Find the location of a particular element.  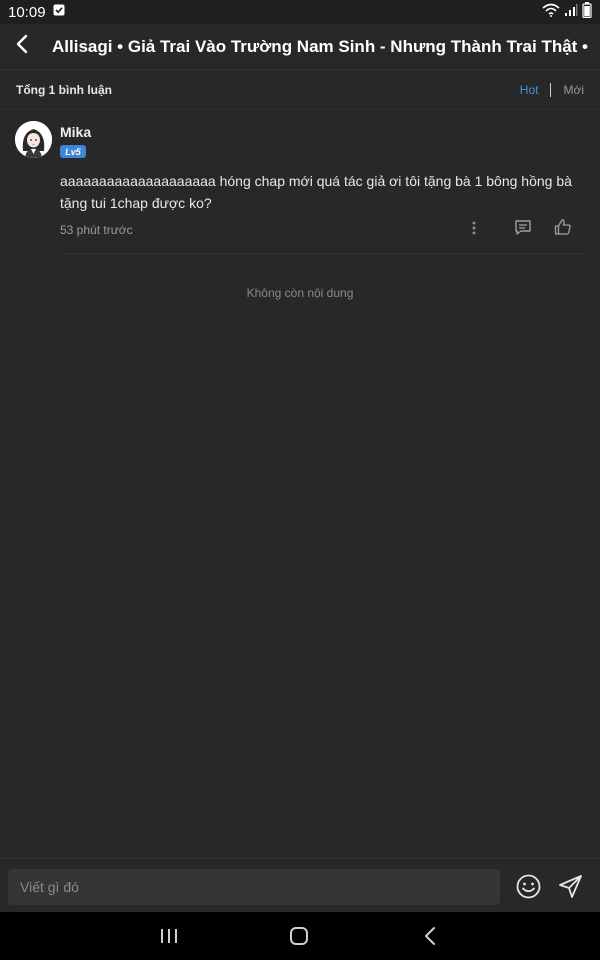

signal-icon is located at coordinates (571, 12).